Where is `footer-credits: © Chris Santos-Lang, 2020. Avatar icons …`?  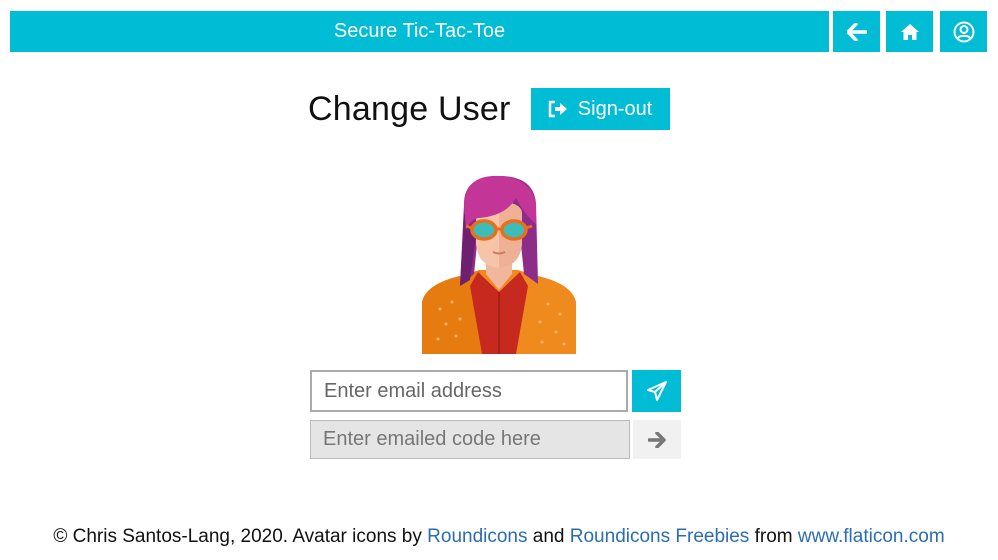
footer-credits: © Chris Santos-Lang, 2020. Avatar icons … is located at coordinates (499, 537).